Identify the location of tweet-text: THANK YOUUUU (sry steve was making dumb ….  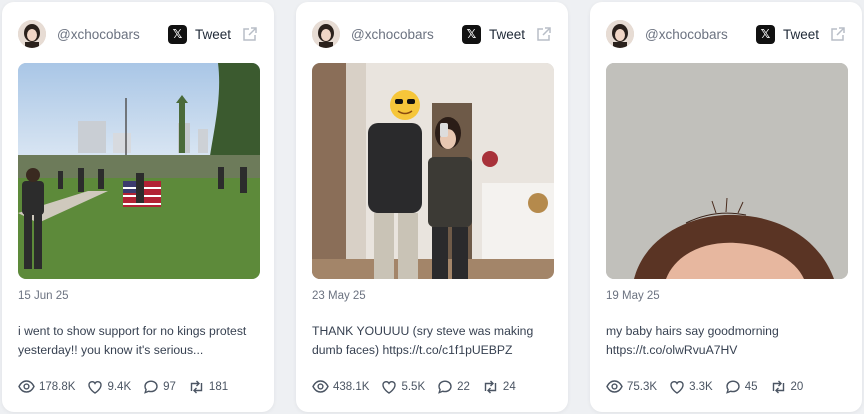
(423, 340).